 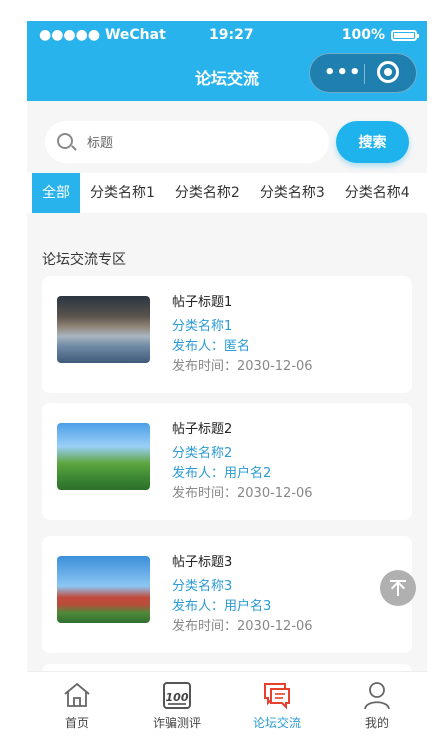 What do you see at coordinates (65, 141) in the screenshot?
I see `search-icon` at bounding box center [65, 141].